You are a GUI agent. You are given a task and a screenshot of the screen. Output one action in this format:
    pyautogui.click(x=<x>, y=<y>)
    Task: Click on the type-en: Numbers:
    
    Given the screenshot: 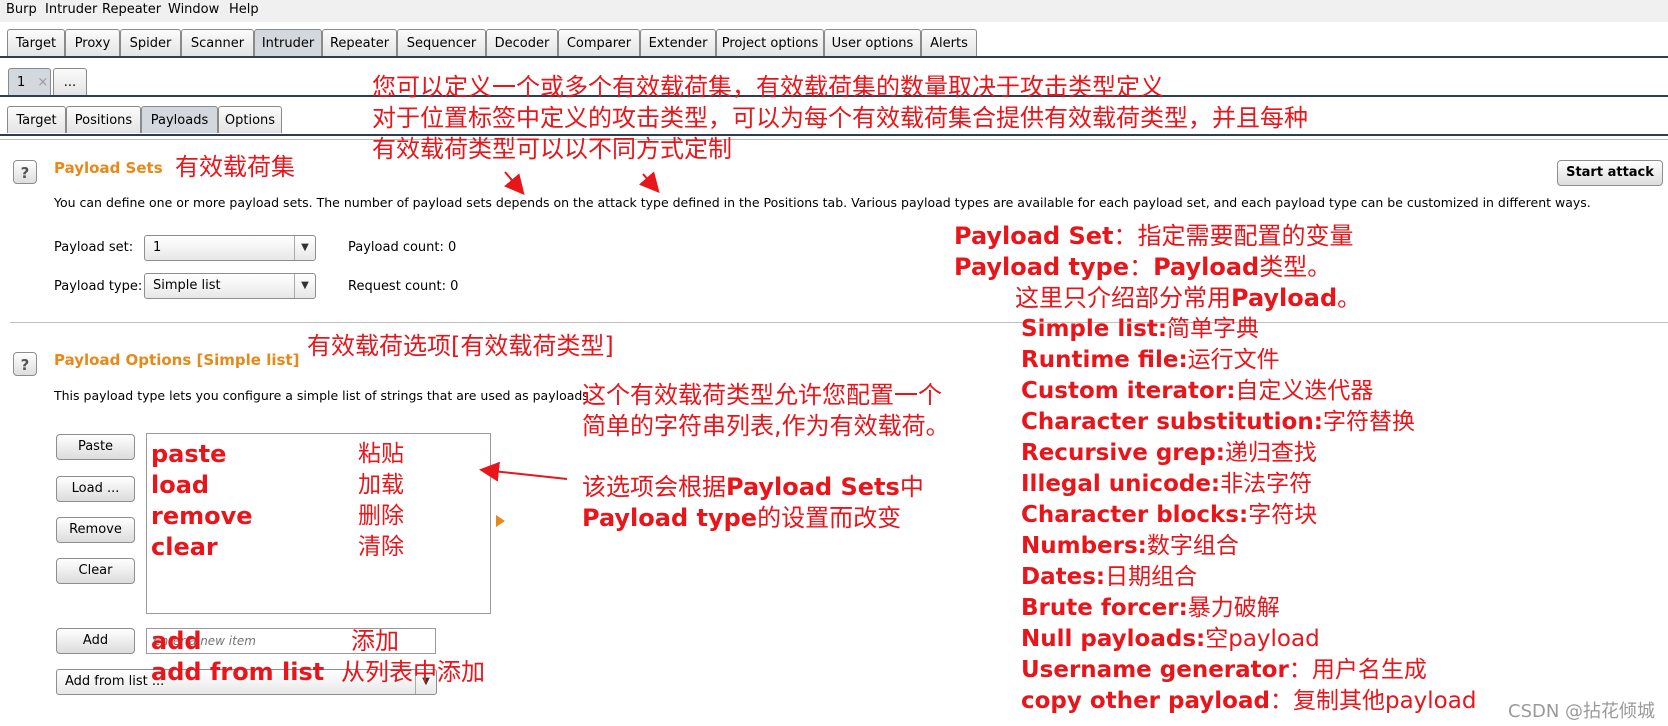 What is the action you would take?
    pyautogui.click(x=1084, y=546)
    